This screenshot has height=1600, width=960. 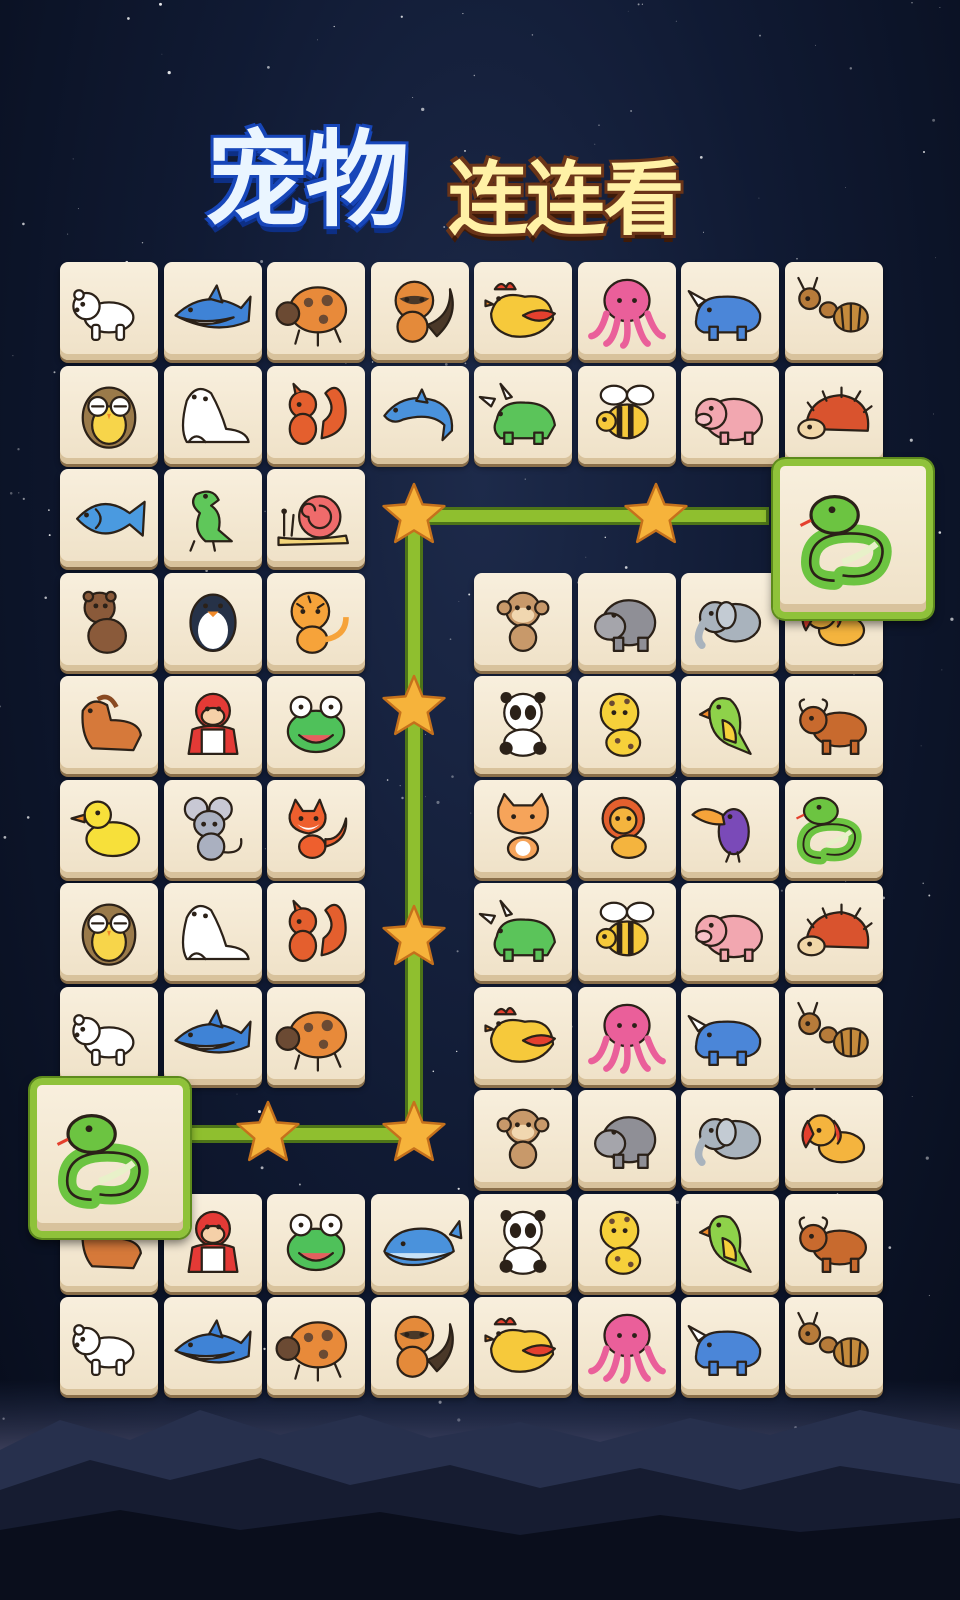 What do you see at coordinates (109, 828) in the screenshot?
I see `tile-duck` at bounding box center [109, 828].